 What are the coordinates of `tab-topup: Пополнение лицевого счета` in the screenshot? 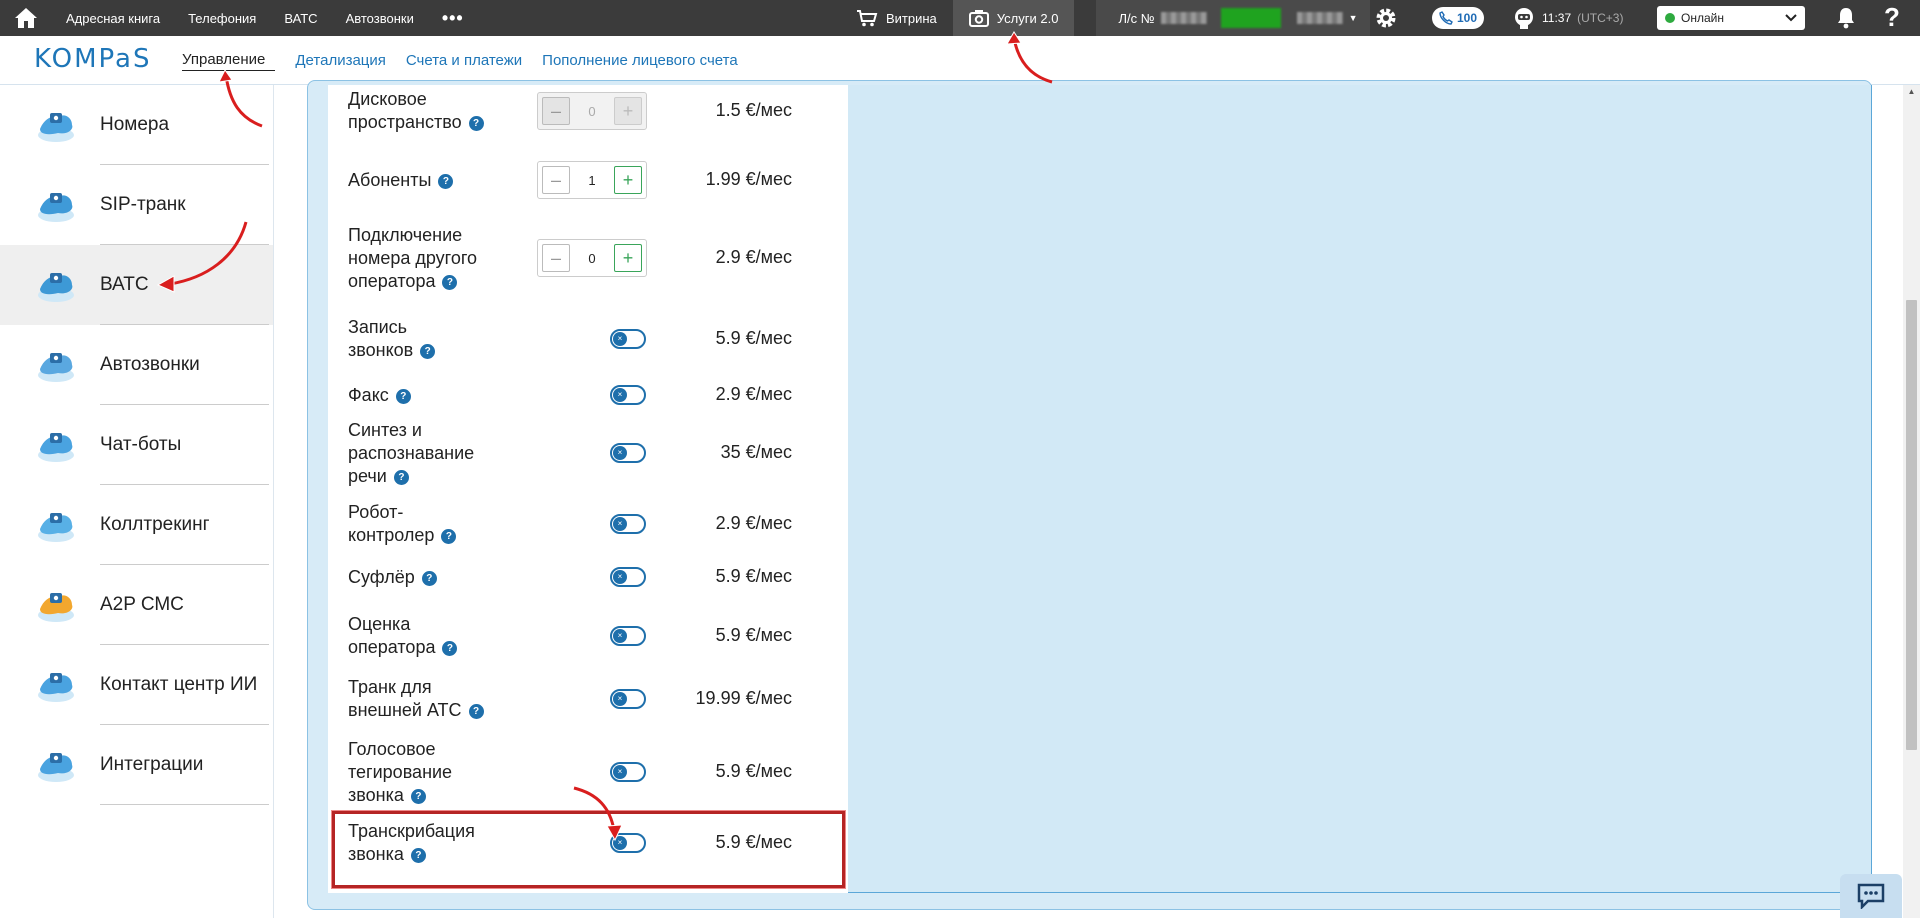 It's located at (640, 60).